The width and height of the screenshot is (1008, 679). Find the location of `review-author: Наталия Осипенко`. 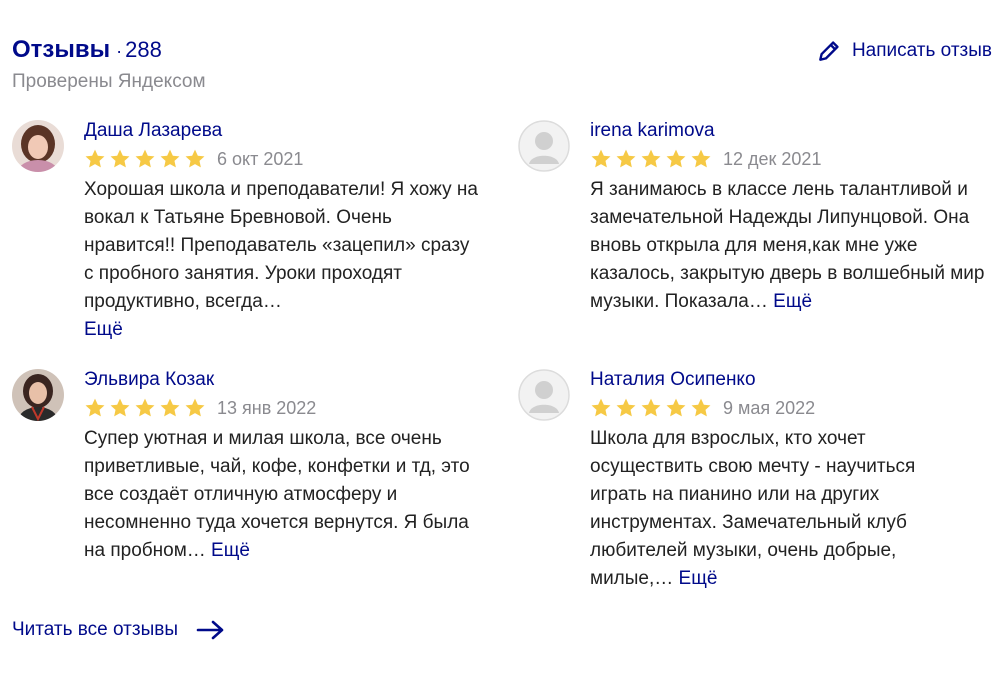

review-author: Наталия Осипенко is located at coordinates (777, 380).